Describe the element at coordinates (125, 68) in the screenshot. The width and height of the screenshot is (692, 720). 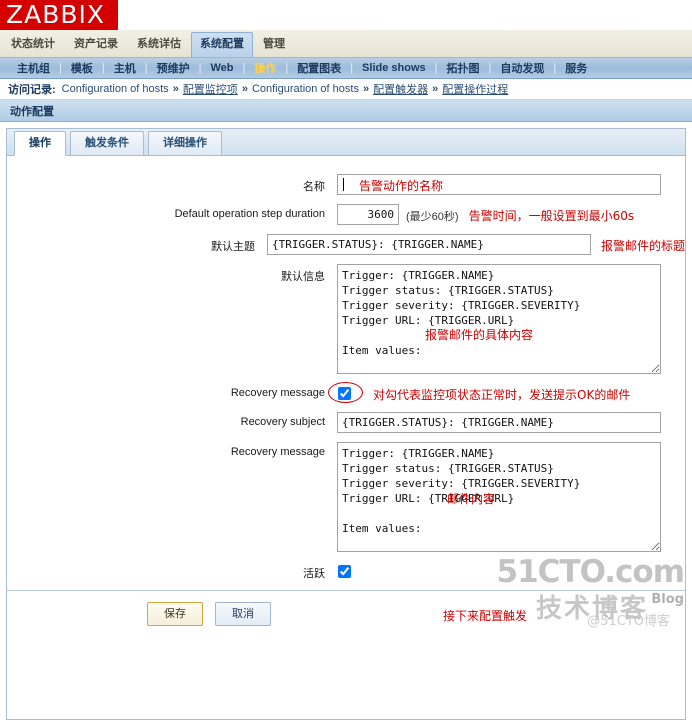
I see `sub-menu-item-2: 主机` at that location.